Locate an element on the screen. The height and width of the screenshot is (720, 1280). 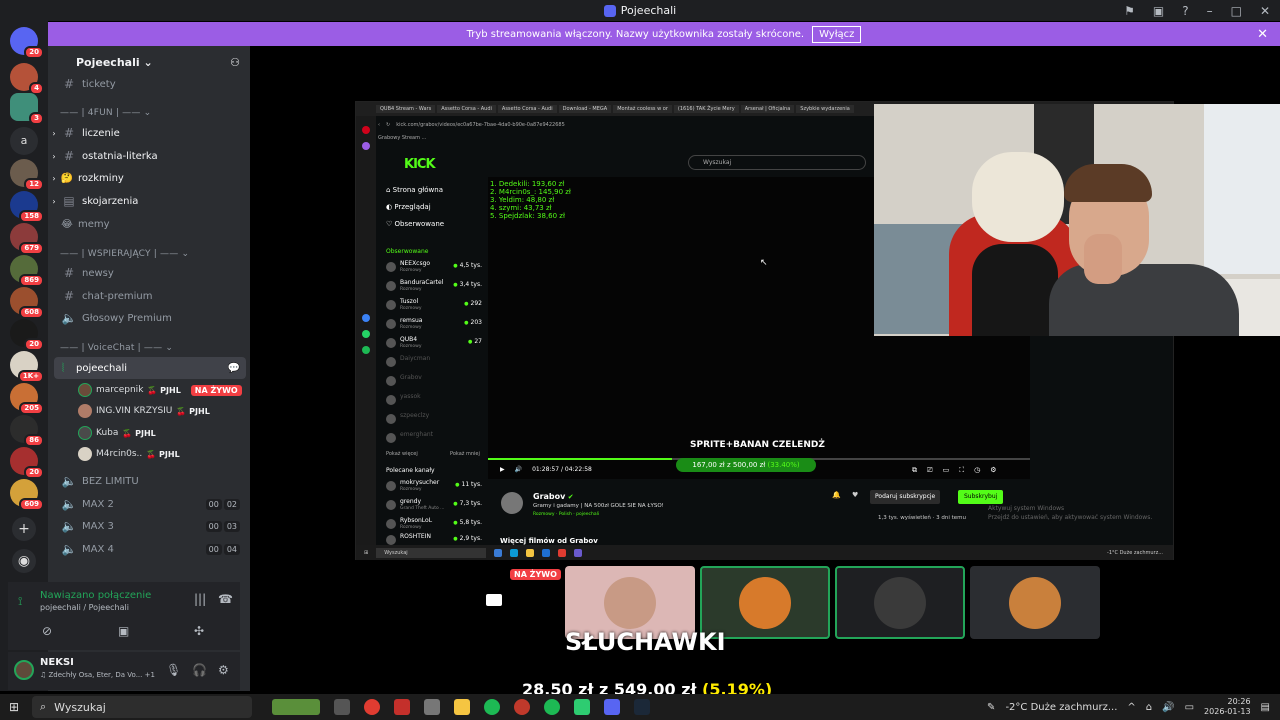
category-wspierajacy: —— | WSPIERAJĄCY | —— ⌄ is located at coordinates (124, 254).